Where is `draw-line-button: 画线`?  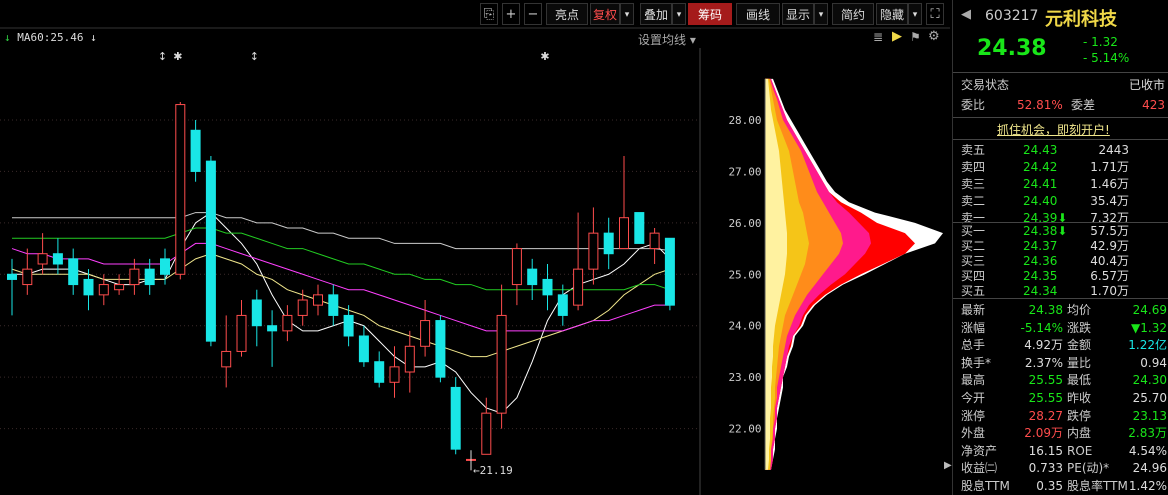
draw-line-button: 画线 is located at coordinates (758, 14).